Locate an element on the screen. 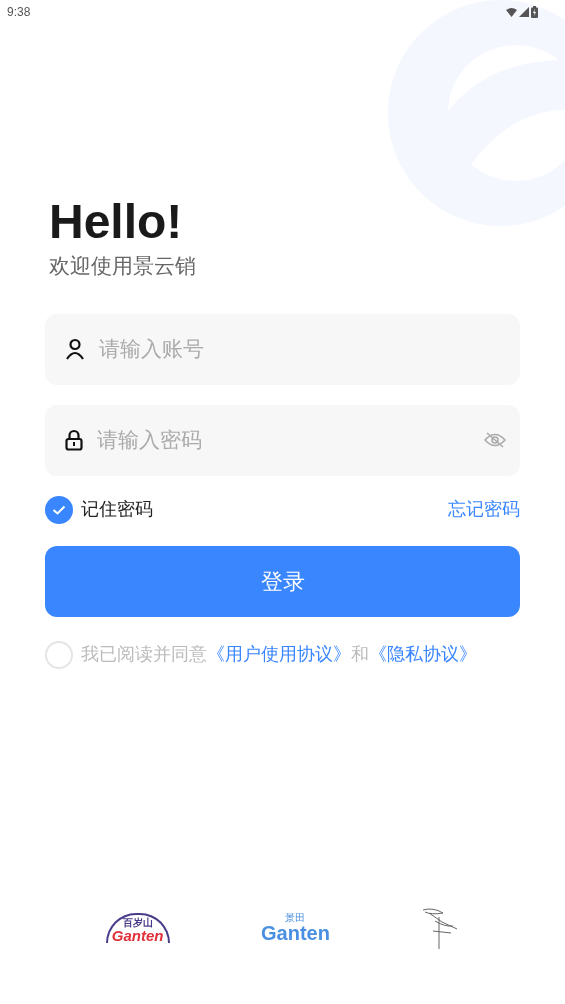 The width and height of the screenshot is (565, 1004). check-icon is located at coordinates (59, 509).